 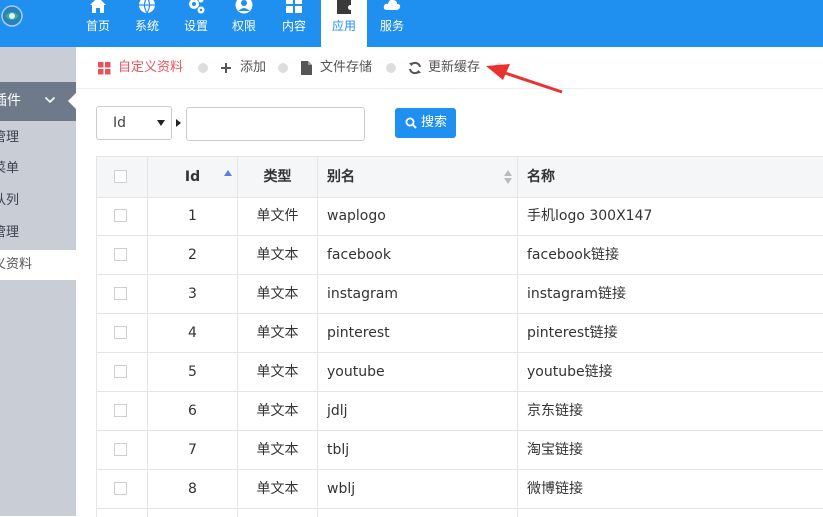 What do you see at coordinates (449, 88) in the screenshot?
I see `toolbar-divider` at bounding box center [449, 88].